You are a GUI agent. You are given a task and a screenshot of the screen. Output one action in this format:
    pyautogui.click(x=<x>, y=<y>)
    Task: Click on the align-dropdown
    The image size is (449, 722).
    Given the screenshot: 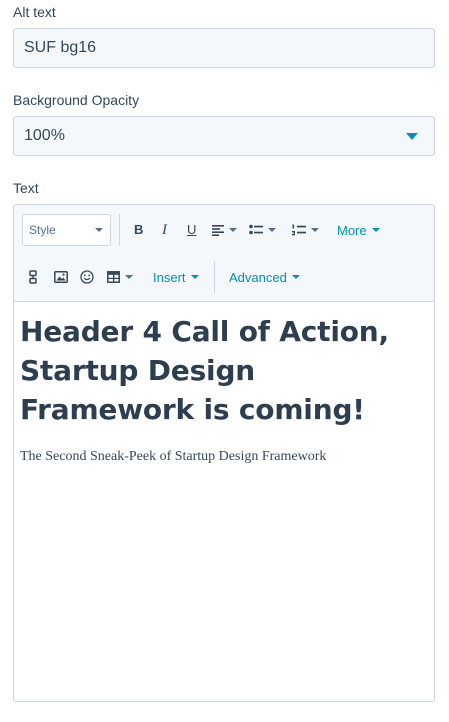 What is the action you would take?
    pyautogui.click(x=224, y=230)
    